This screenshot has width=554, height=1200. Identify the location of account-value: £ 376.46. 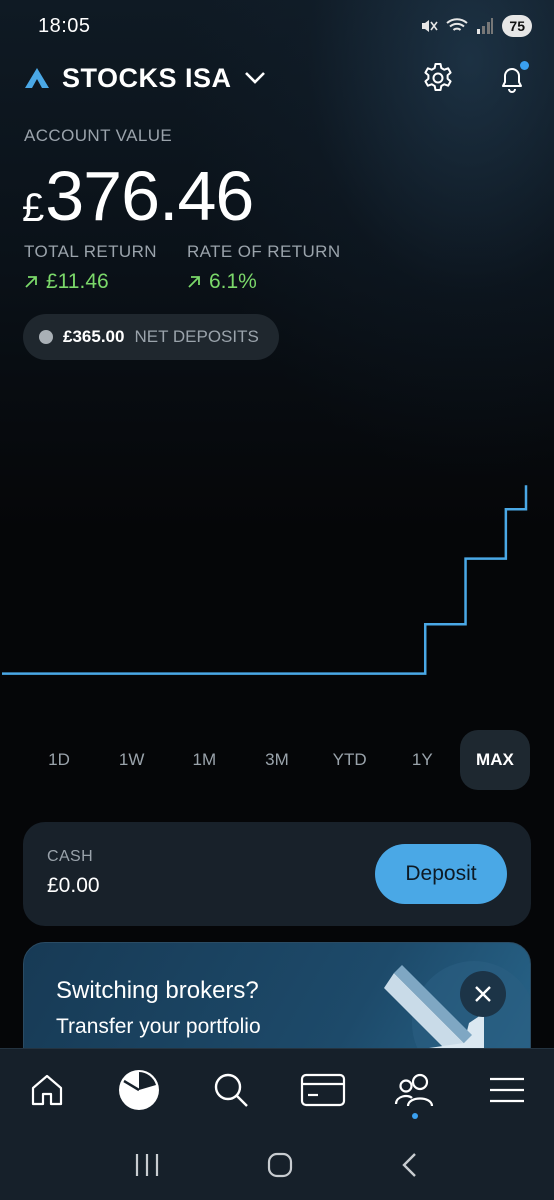
(138, 196).